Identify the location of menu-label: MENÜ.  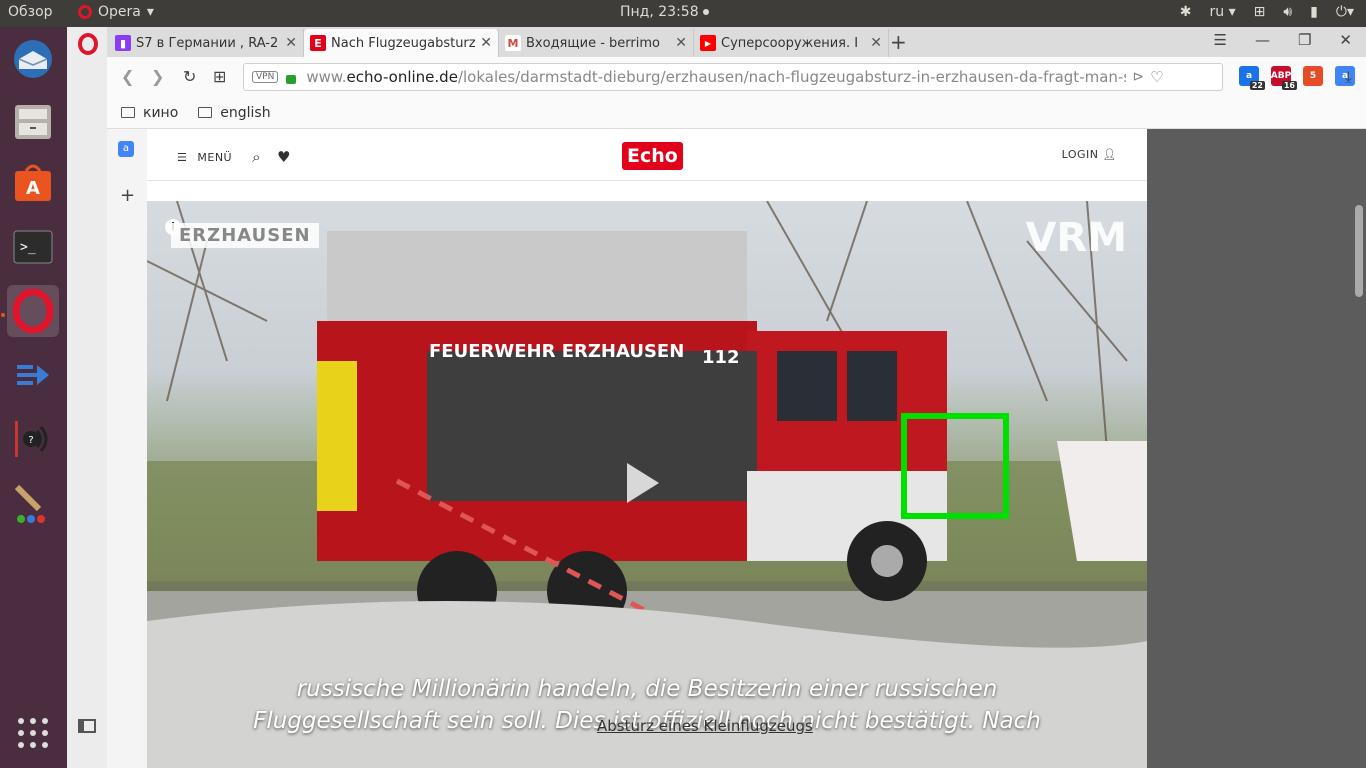
(215, 157).